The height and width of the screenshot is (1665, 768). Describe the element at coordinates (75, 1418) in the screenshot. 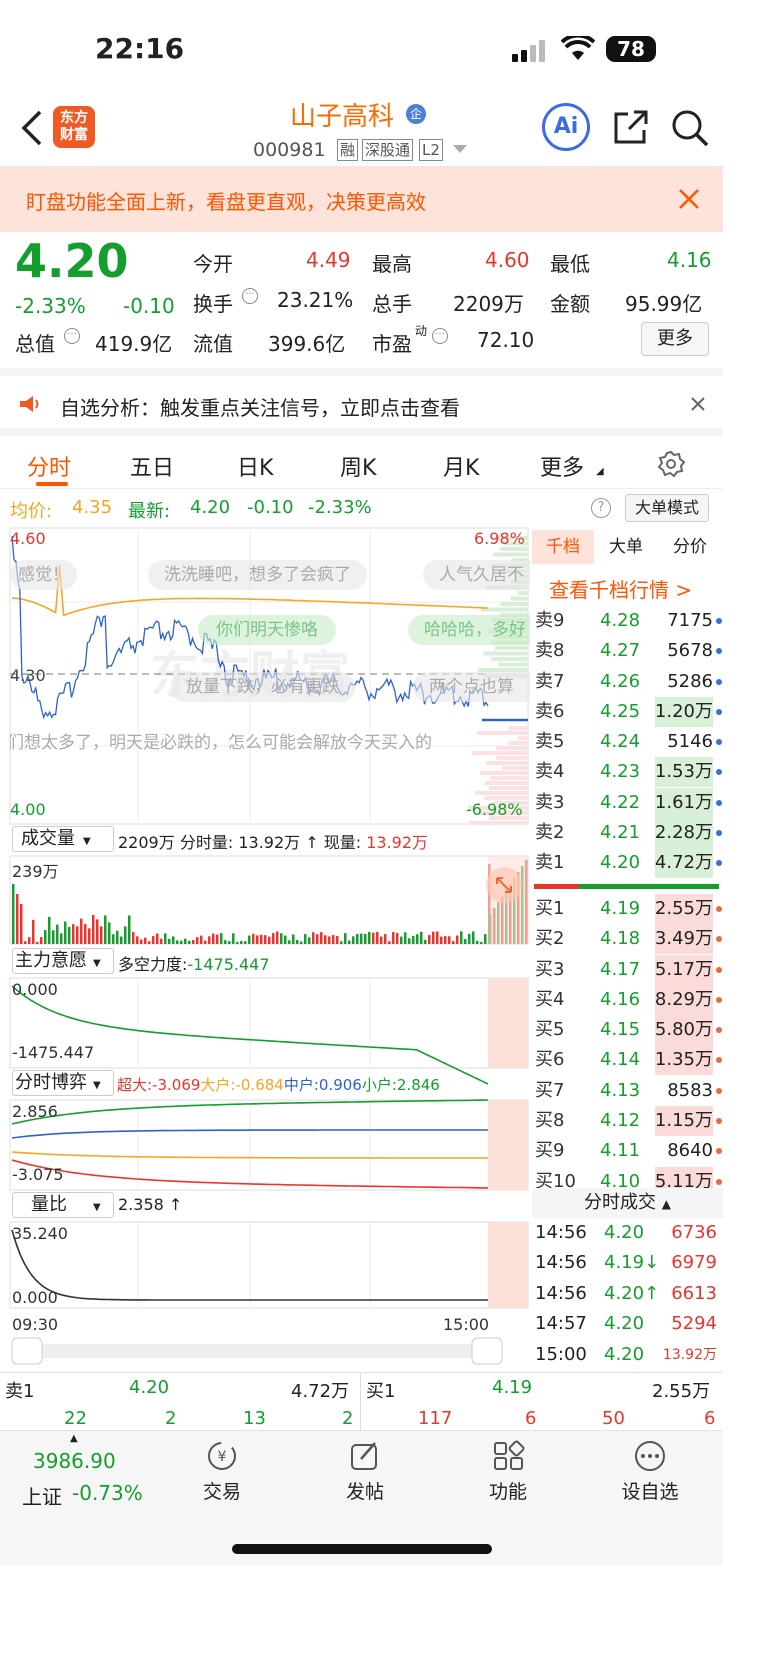

I see `sell-queue: 22` at that location.